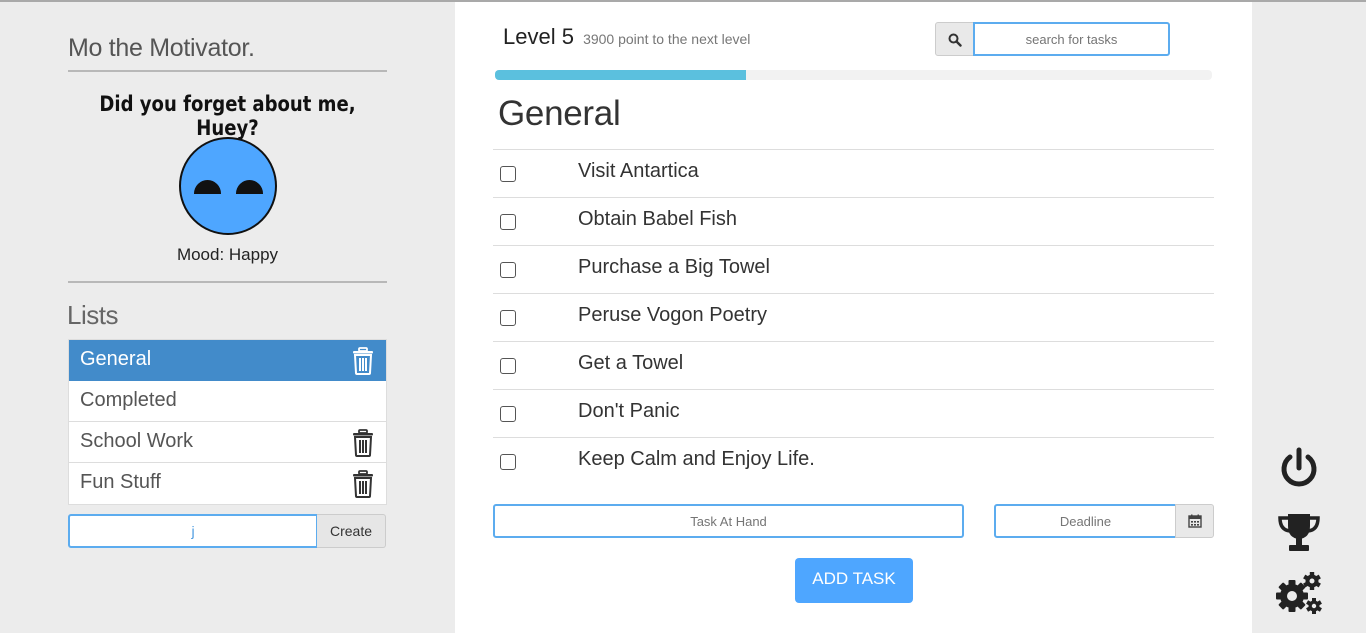  What do you see at coordinates (853, 413) in the screenshot?
I see `task-row: Don't Panic` at bounding box center [853, 413].